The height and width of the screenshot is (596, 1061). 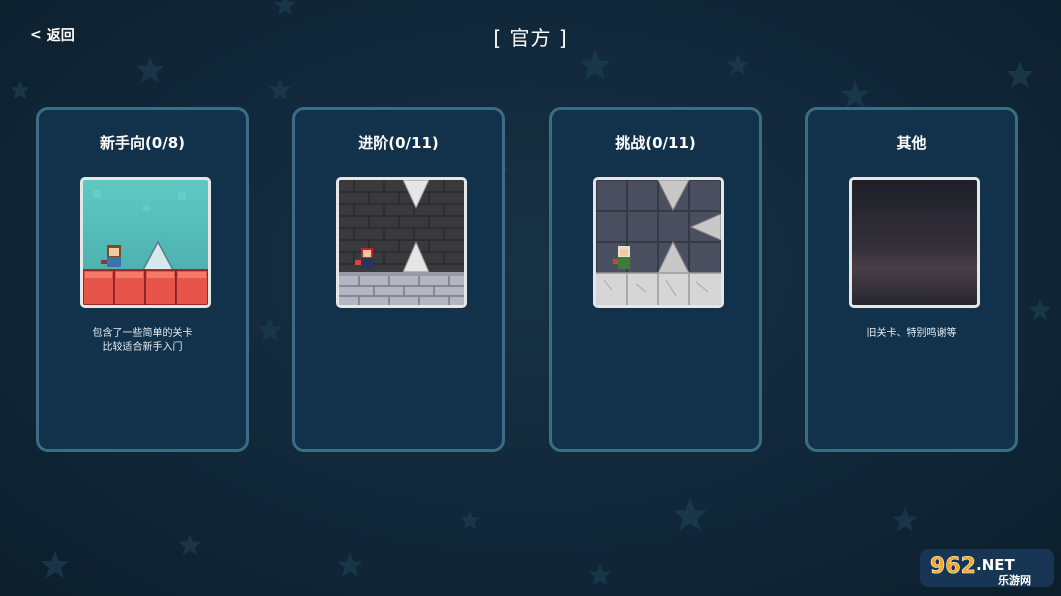 I want to click on card-description-line: 包含了一些简单的关卡, so click(x=142, y=333).